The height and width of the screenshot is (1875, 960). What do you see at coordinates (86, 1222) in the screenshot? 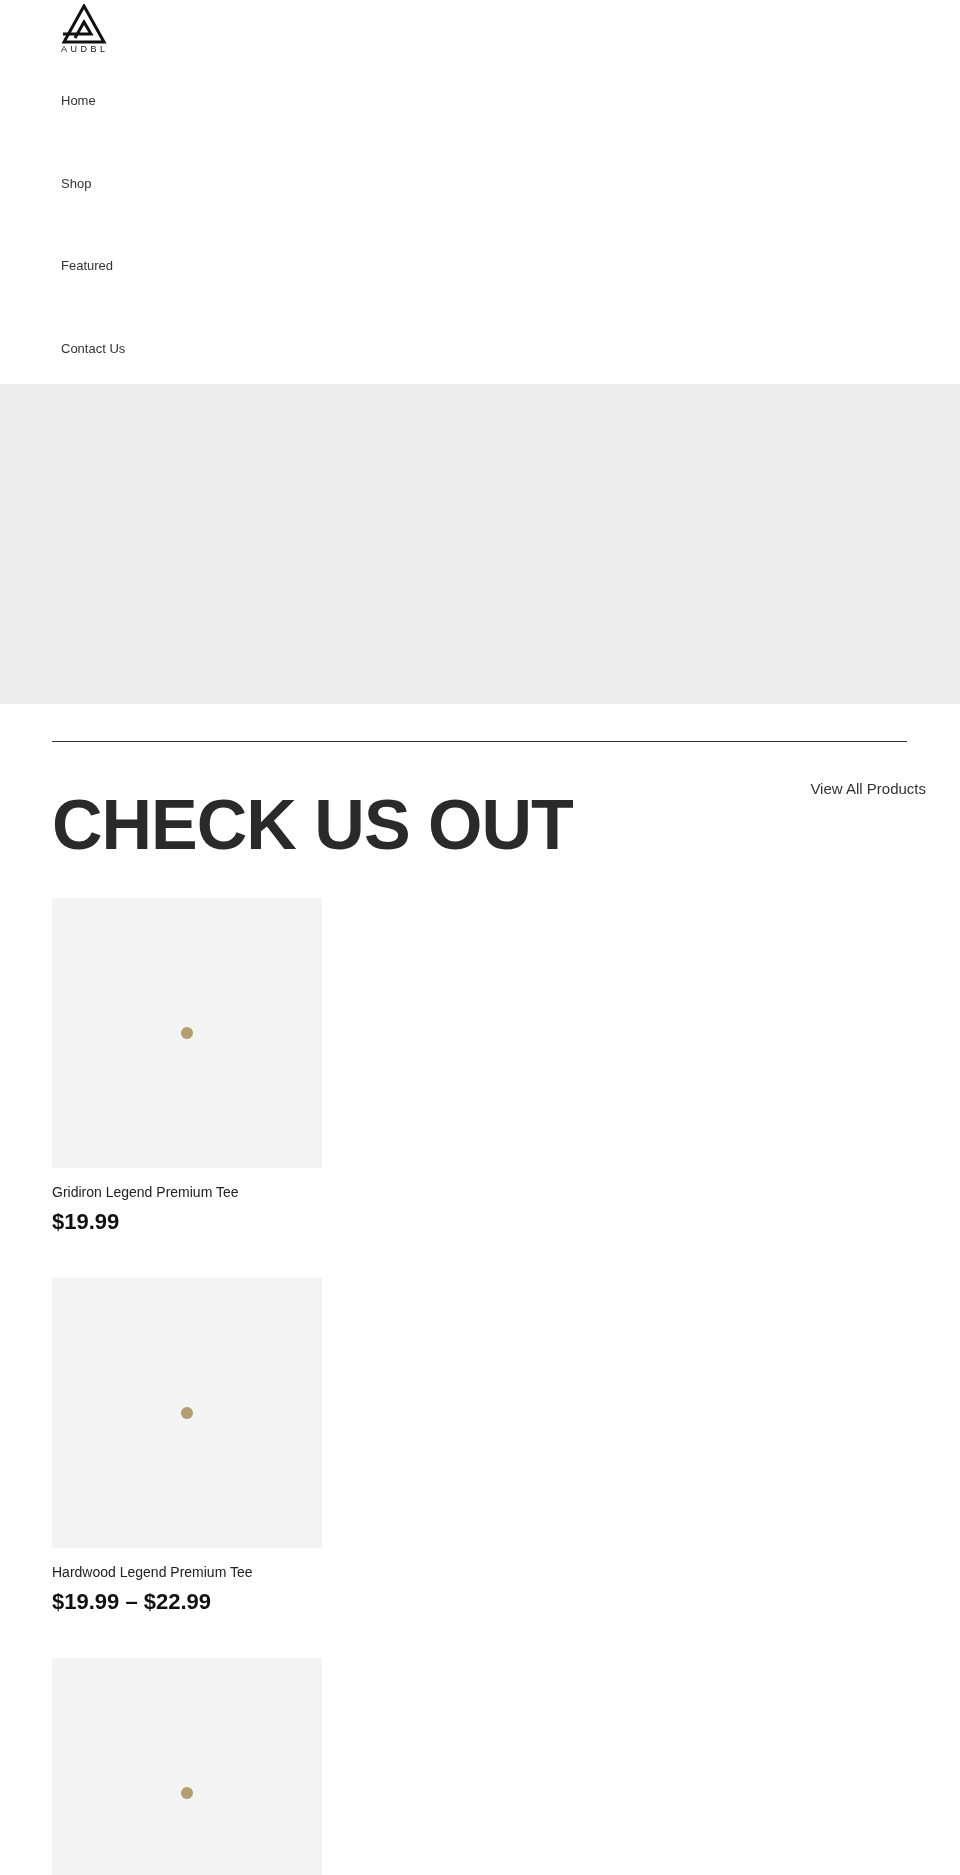
I see `product-price: $19.99` at bounding box center [86, 1222].